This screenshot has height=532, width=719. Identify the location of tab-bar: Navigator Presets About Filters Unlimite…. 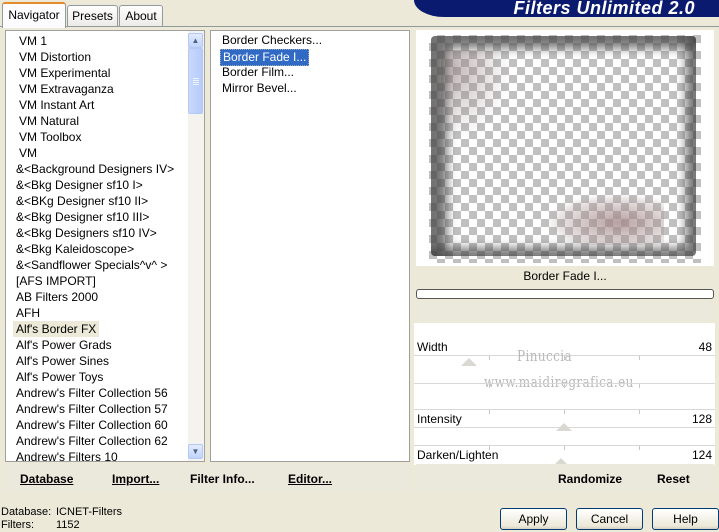
(359, 14).